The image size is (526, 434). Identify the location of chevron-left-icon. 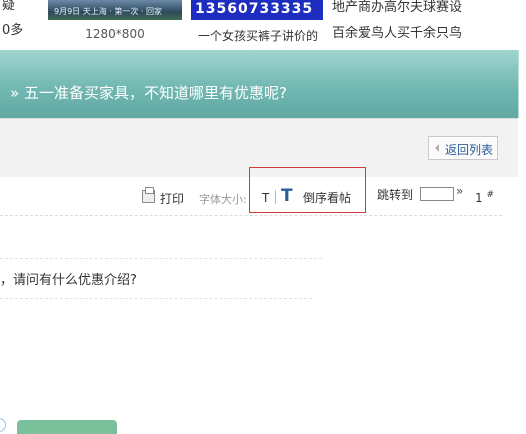
(437, 148).